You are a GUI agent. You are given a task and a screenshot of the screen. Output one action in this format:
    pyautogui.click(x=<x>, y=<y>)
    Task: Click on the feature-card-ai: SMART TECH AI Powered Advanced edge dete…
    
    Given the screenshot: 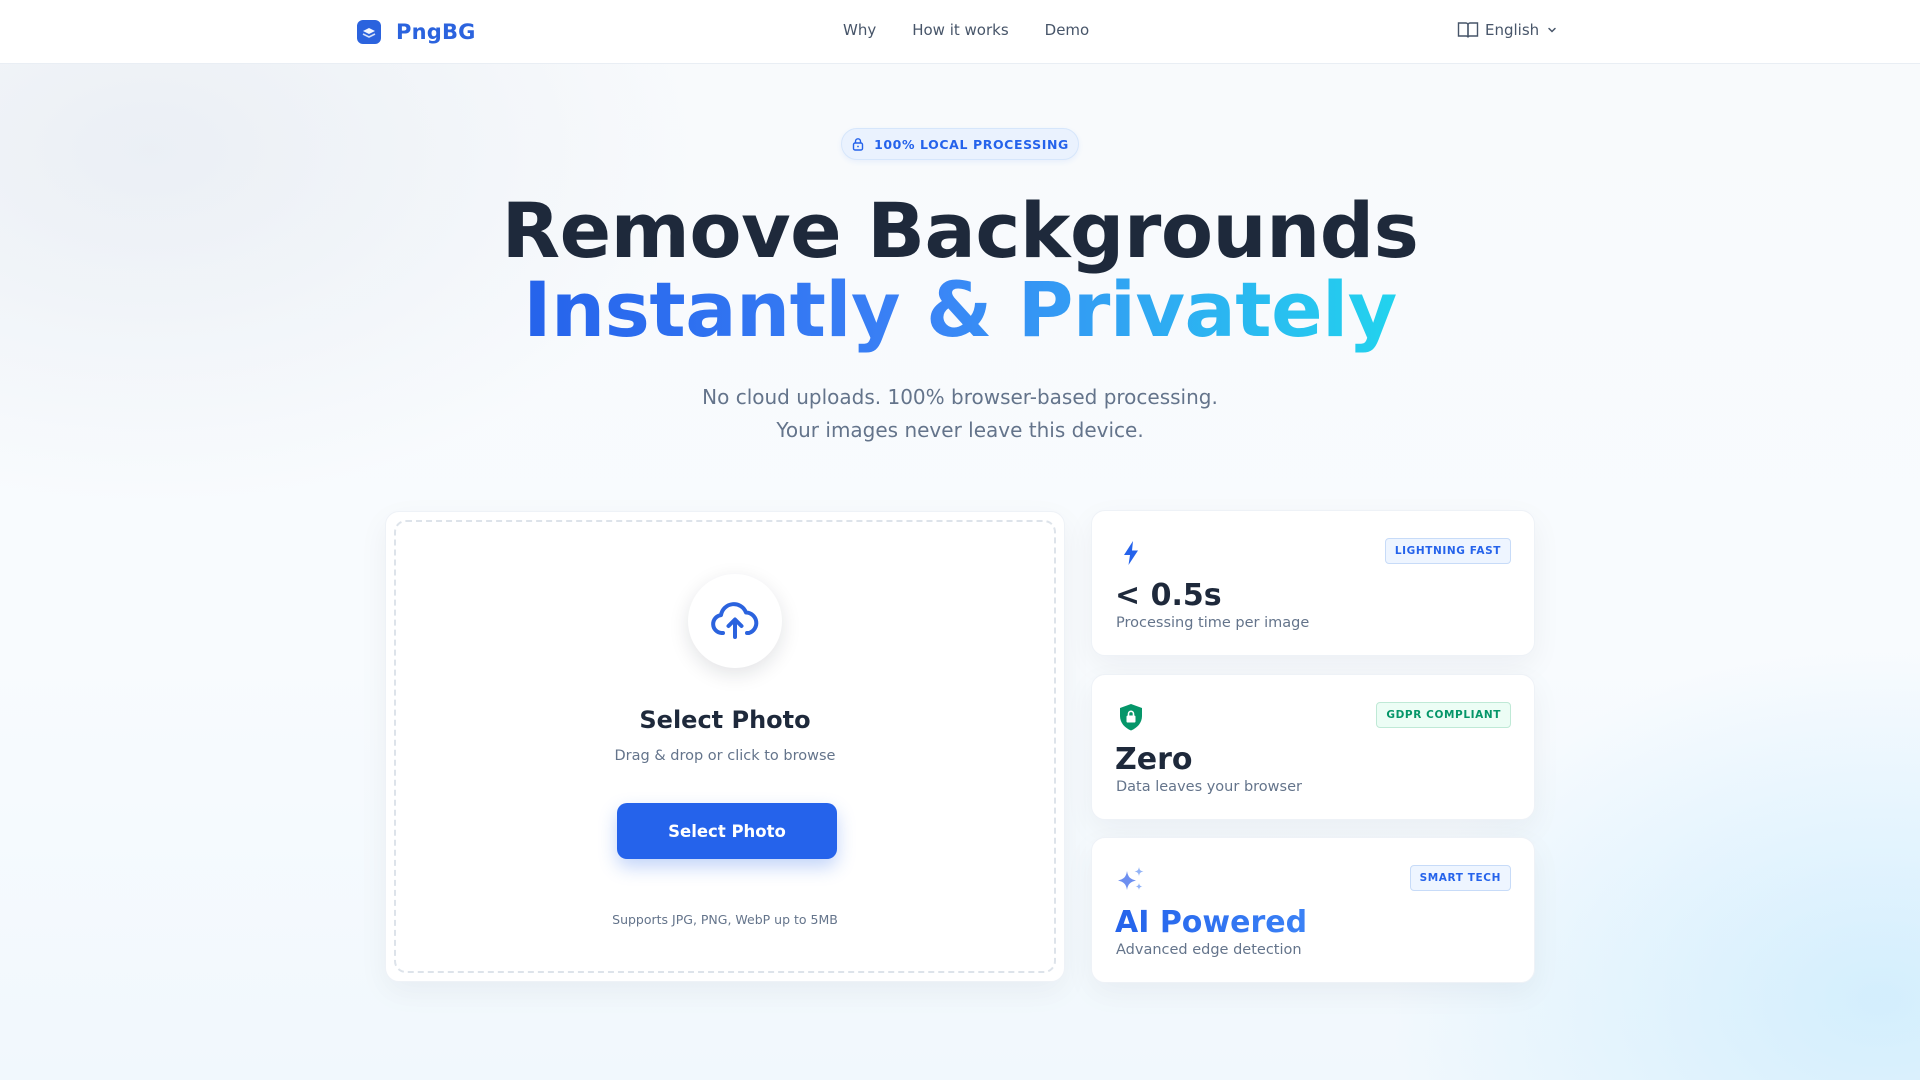 What is the action you would take?
    pyautogui.click(x=1313, y=910)
    